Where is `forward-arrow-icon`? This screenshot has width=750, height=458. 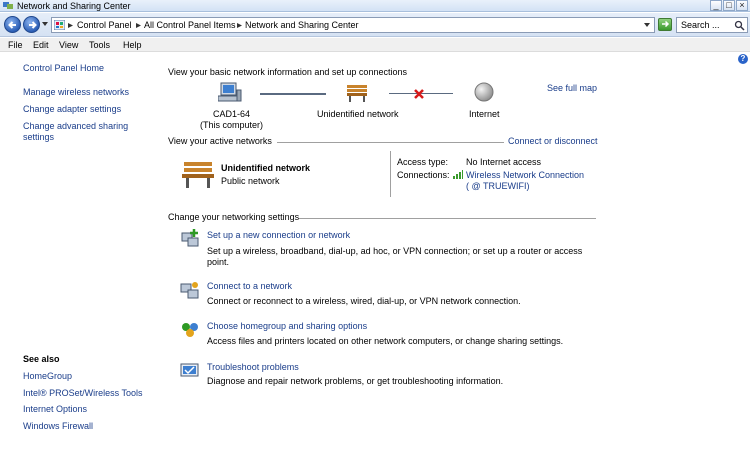
forward-arrow-icon is located at coordinates (33, 25).